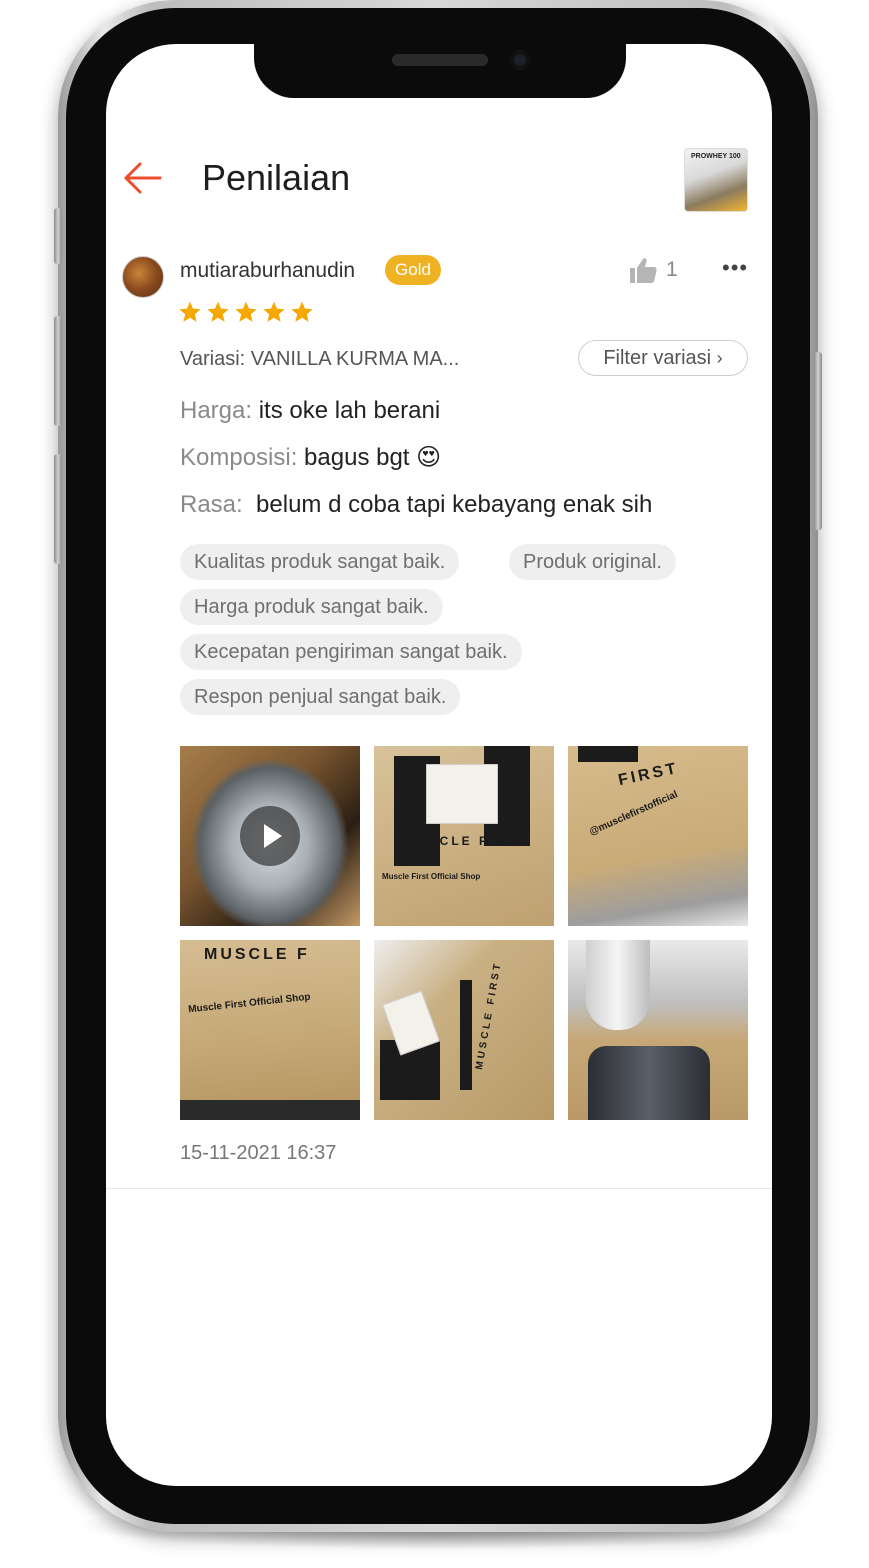  Describe the element at coordinates (351, 652) in the screenshot. I see `review-tag: Kecepatan pengiriman sangat baik.` at that location.